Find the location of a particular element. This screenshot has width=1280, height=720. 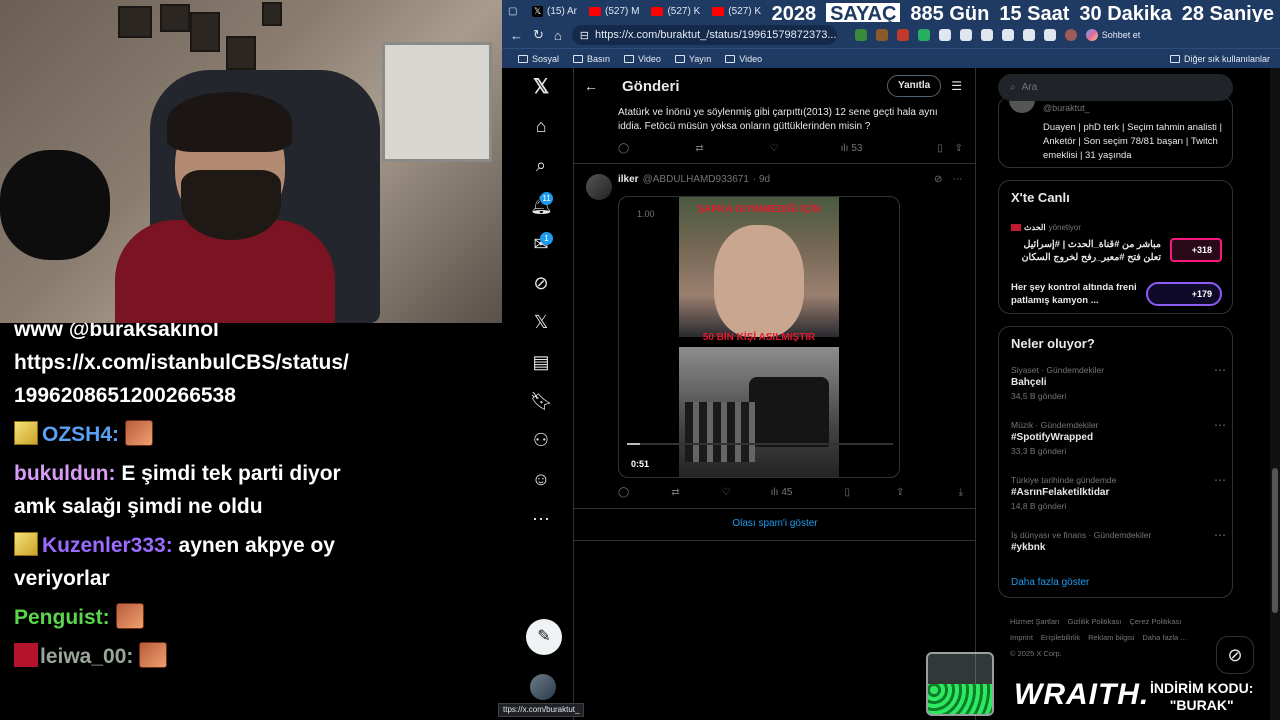

lists-icon: ▤ is located at coordinates (541, 362).